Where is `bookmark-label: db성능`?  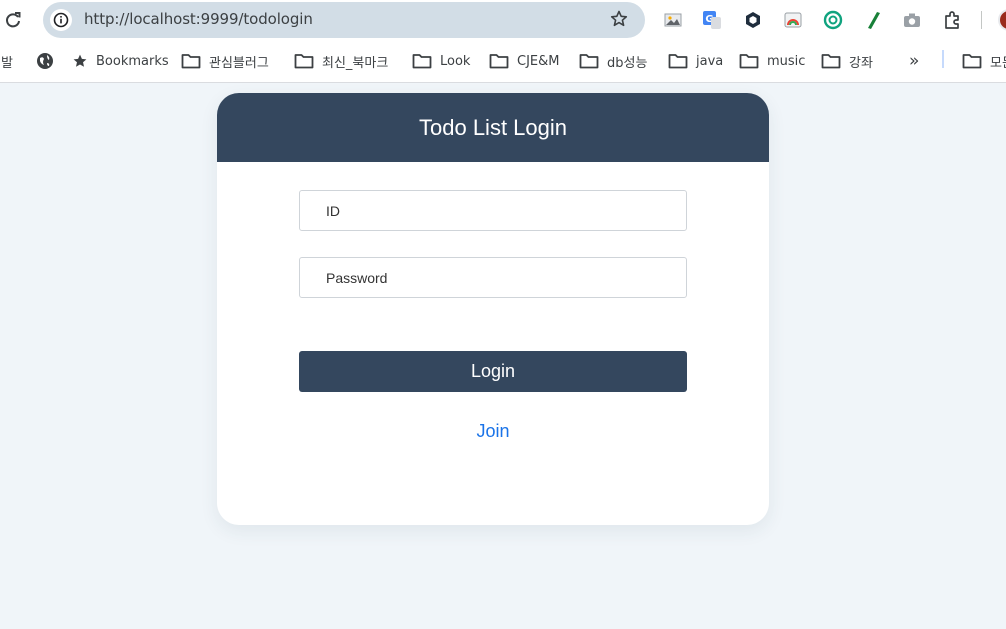
bookmark-label: db성능 is located at coordinates (627, 63).